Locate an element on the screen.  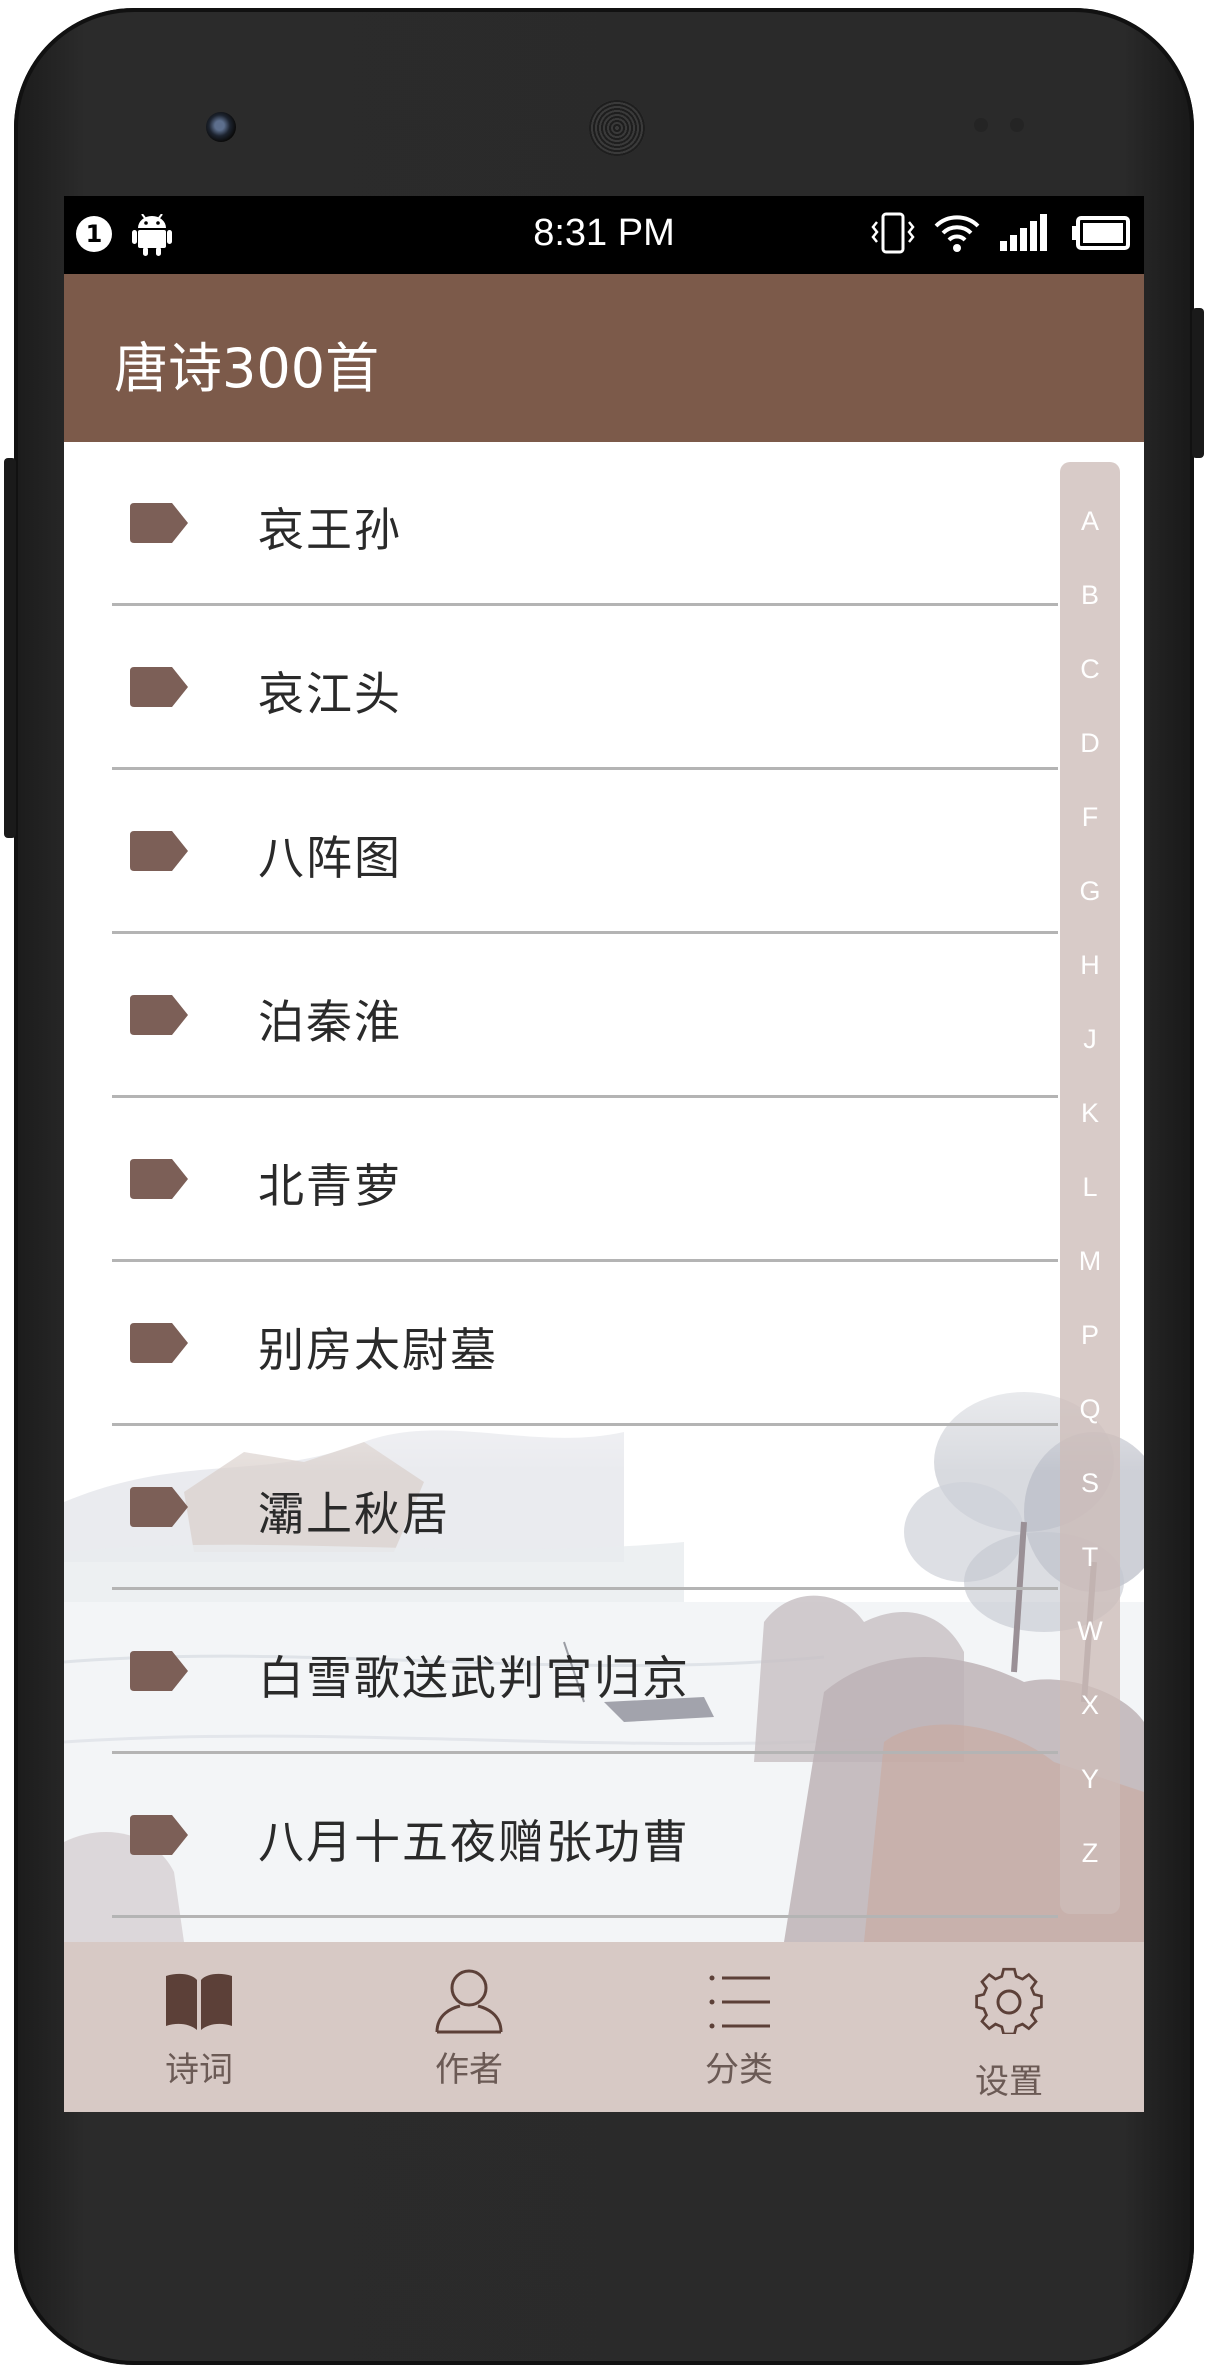
index-letter-t: T is located at coordinates (1090, 1557).